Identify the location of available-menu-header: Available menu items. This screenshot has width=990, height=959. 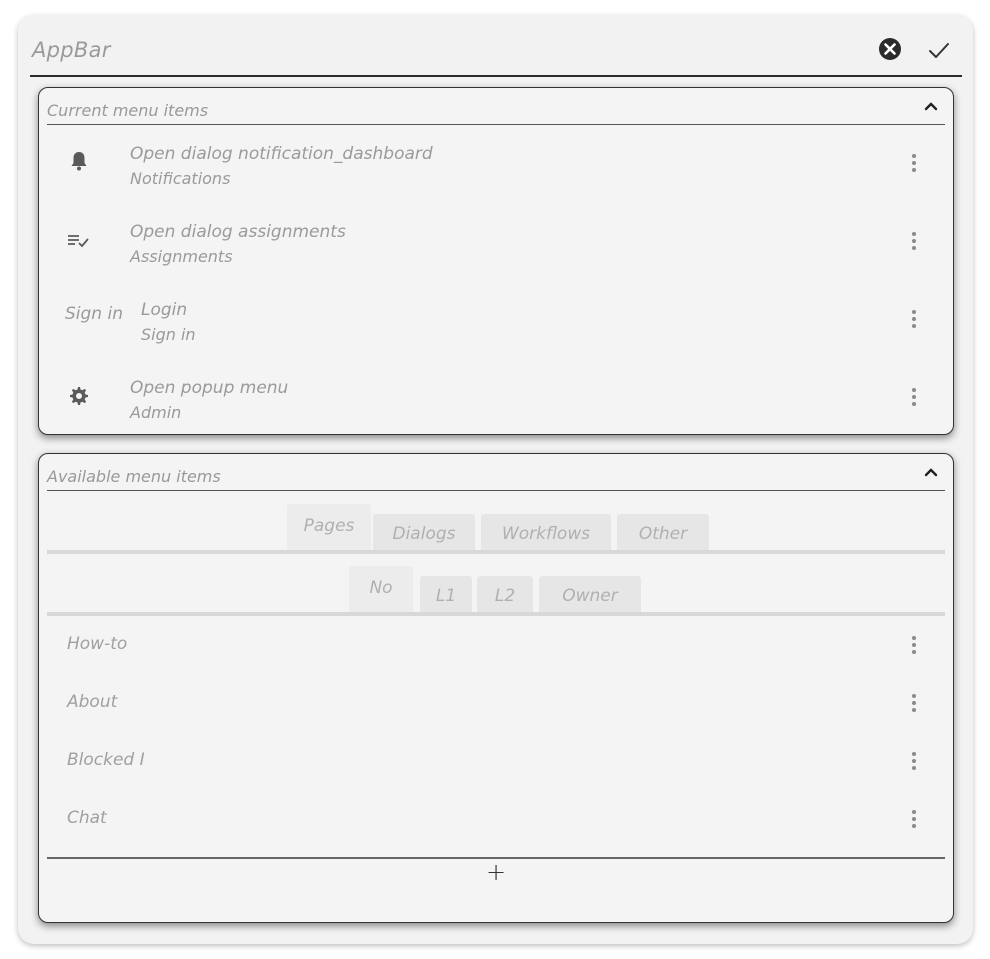
(496, 472).